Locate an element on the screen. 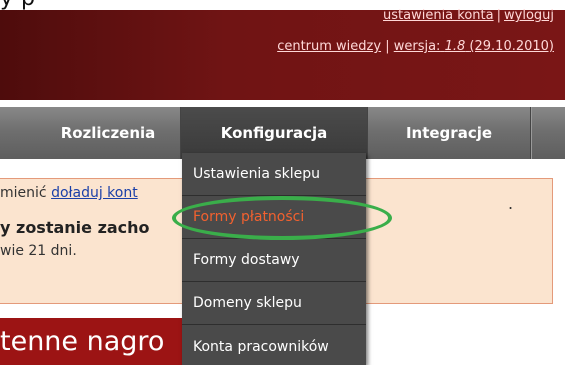  caption-text: y p is located at coordinates (17, 5).